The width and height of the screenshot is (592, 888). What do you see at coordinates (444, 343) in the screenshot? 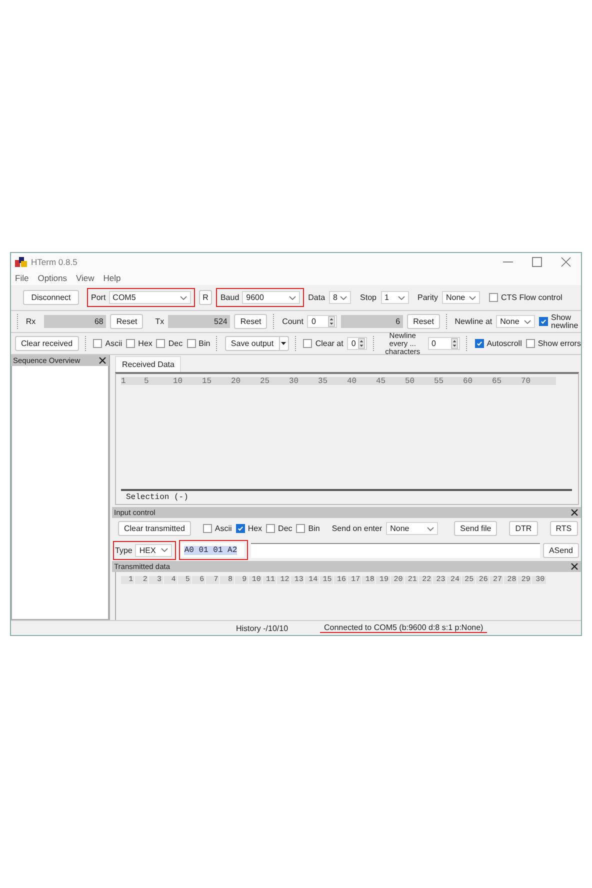
I see `newline-every-spinner: 0` at bounding box center [444, 343].